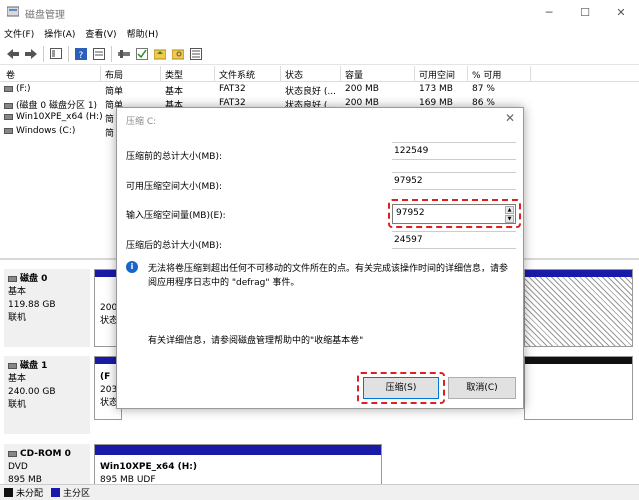 This screenshot has height=500, width=639. What do you see at coordinates (59, 33) in the screenshot?
I see `menu-action: 操作(A)` at bounding box center [59, 33].